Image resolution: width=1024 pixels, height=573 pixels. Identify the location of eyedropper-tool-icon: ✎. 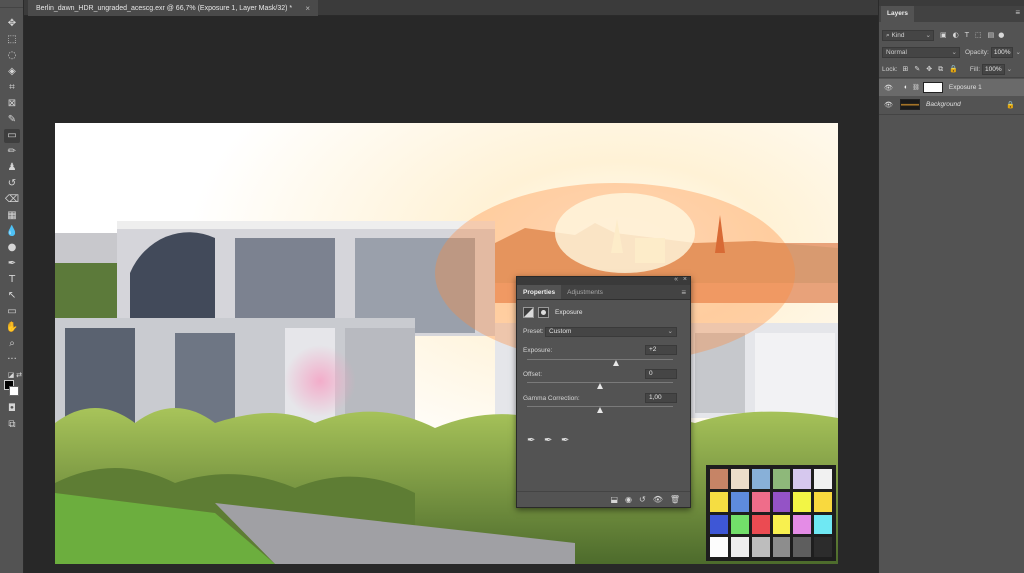
(12, 120).